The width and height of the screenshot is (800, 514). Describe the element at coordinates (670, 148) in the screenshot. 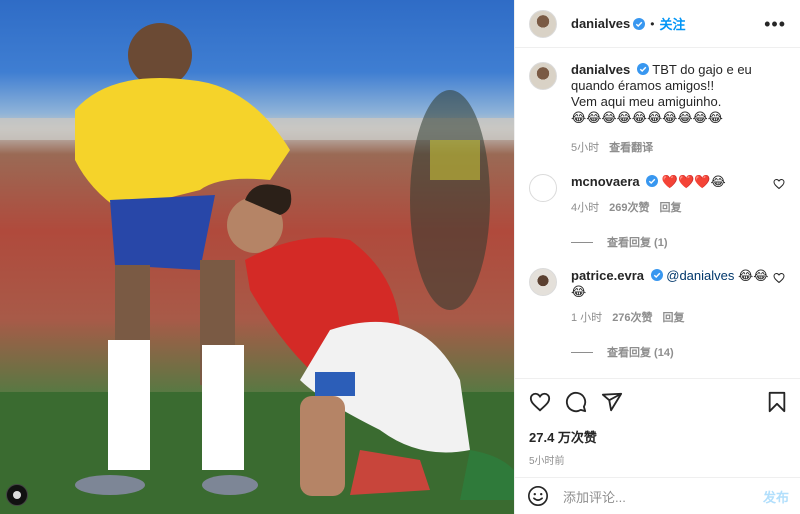

I see `caption-meta: 5小时 查看翻译` at that location.